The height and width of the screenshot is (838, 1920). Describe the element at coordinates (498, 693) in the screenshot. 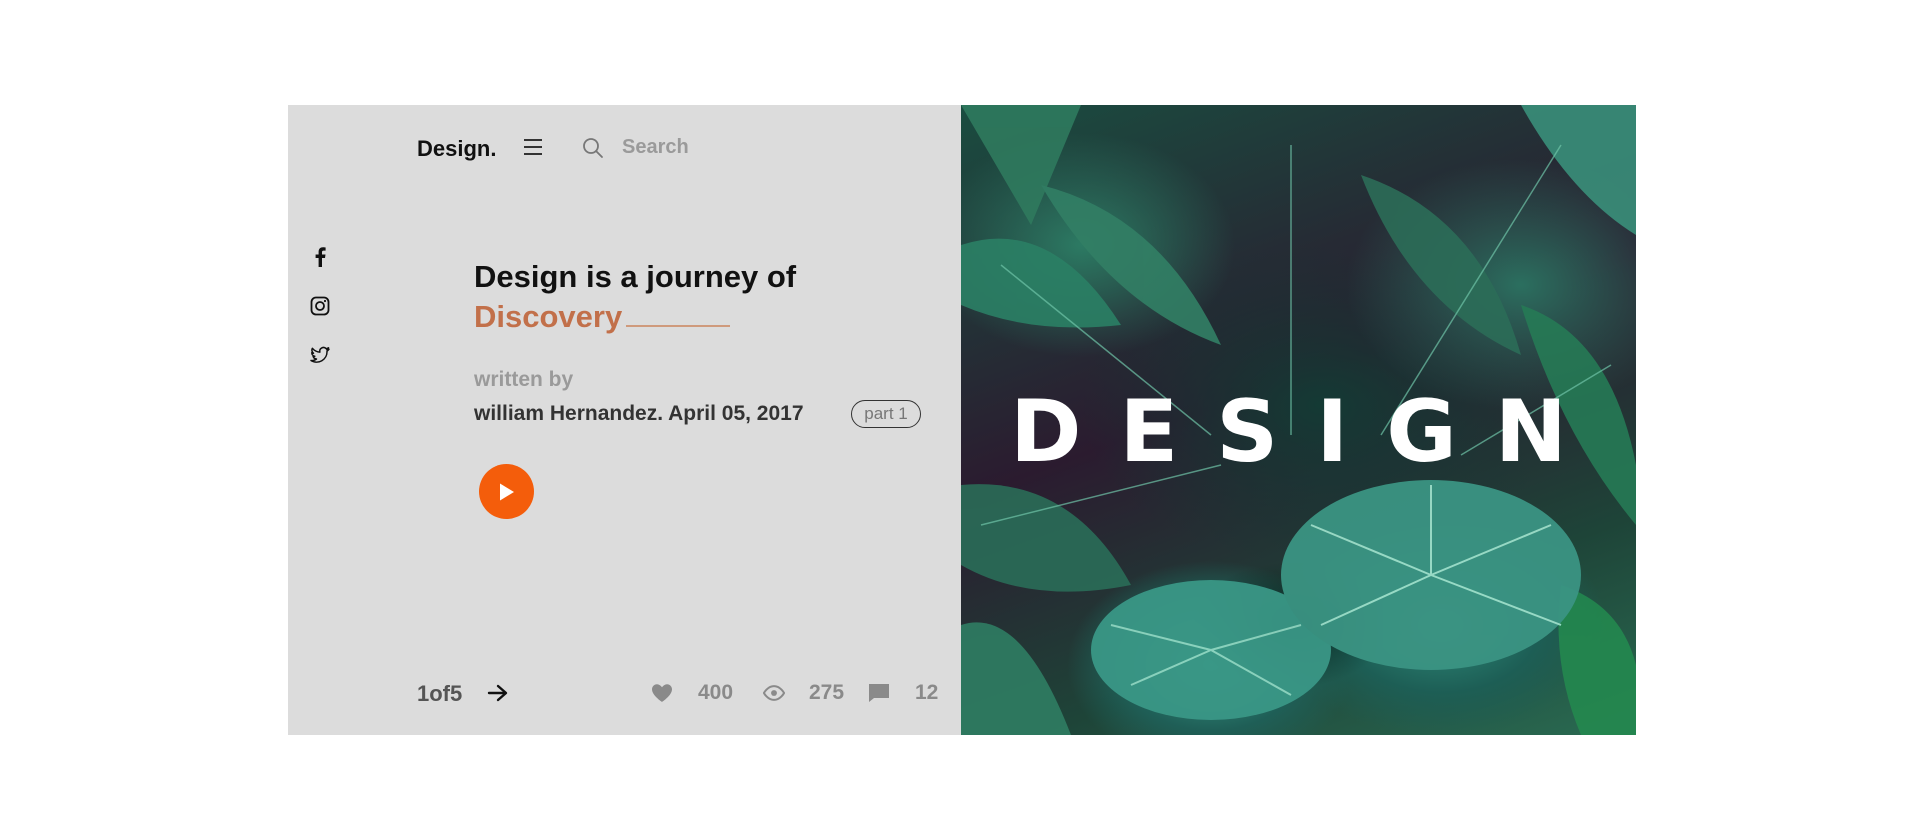

I see `arrow-right-icon` at that location.